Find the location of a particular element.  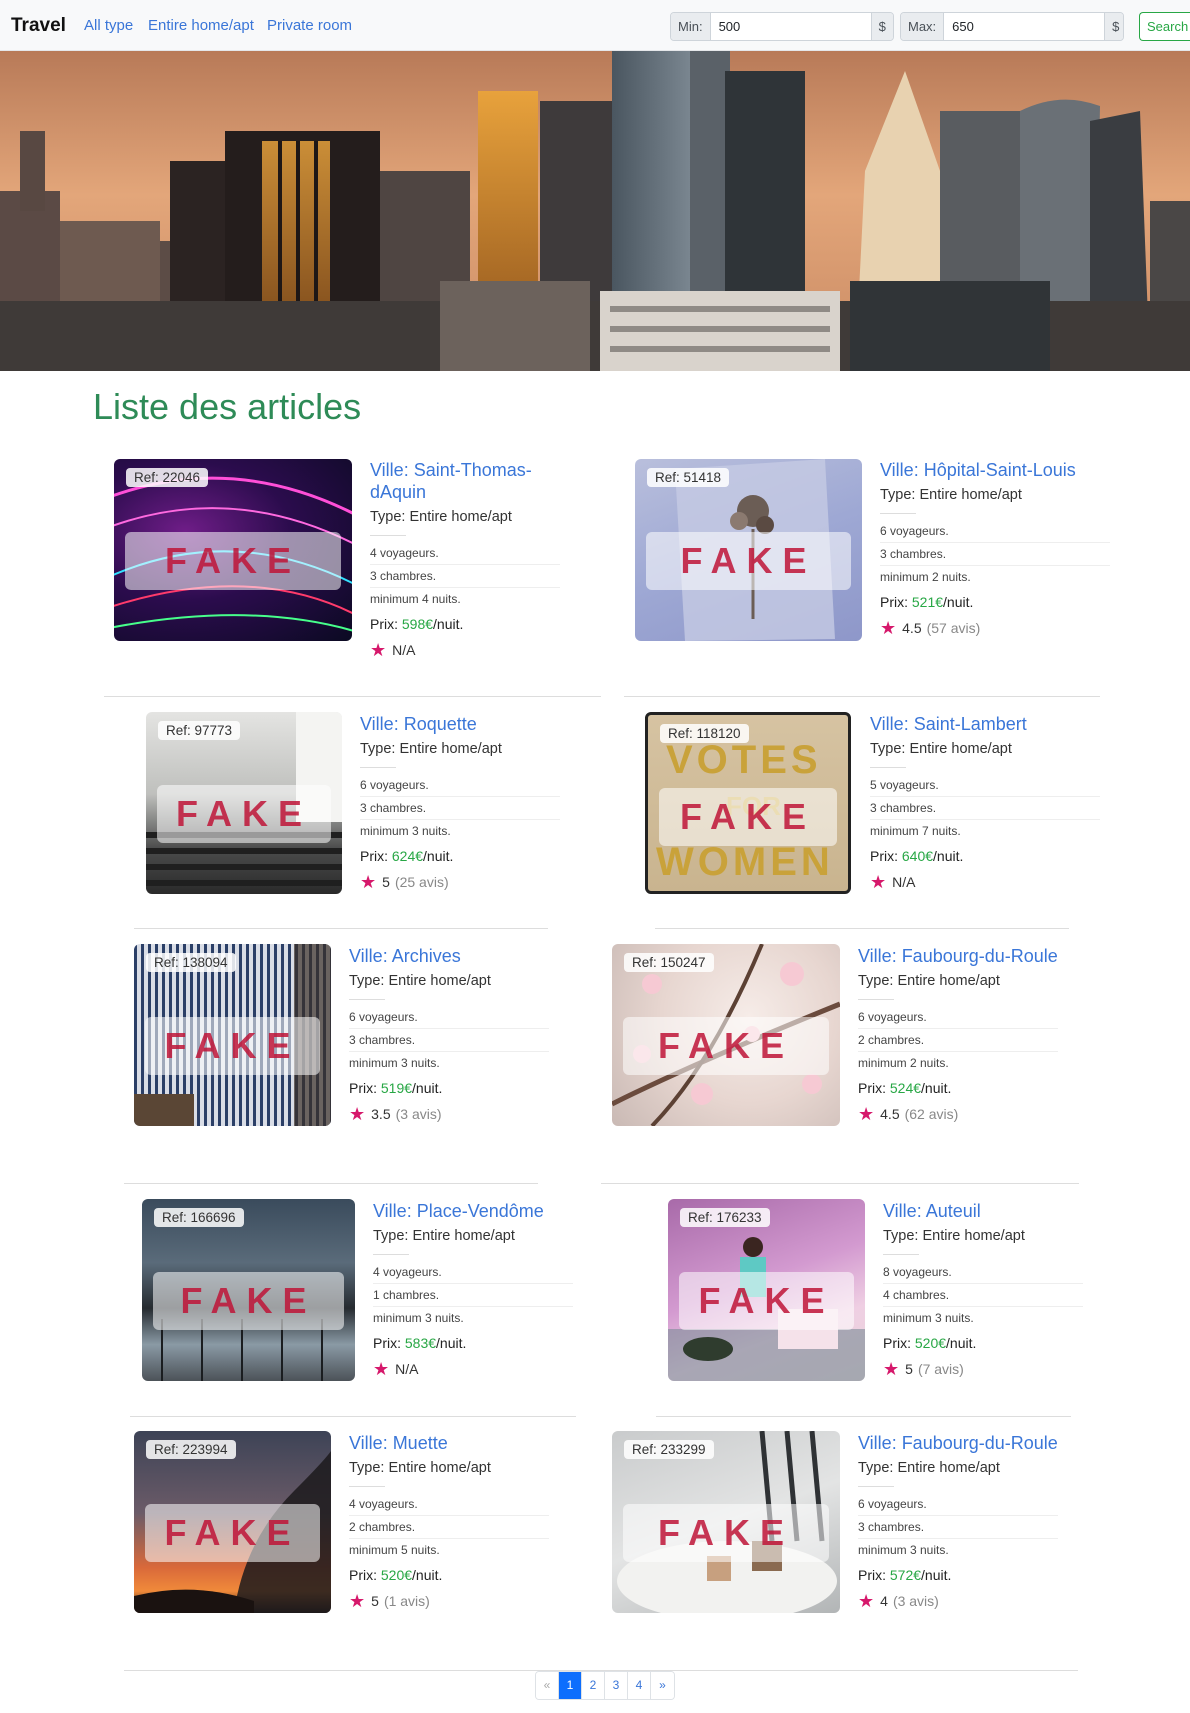

price-value: 583€ is located at coordinates (420, 1343).